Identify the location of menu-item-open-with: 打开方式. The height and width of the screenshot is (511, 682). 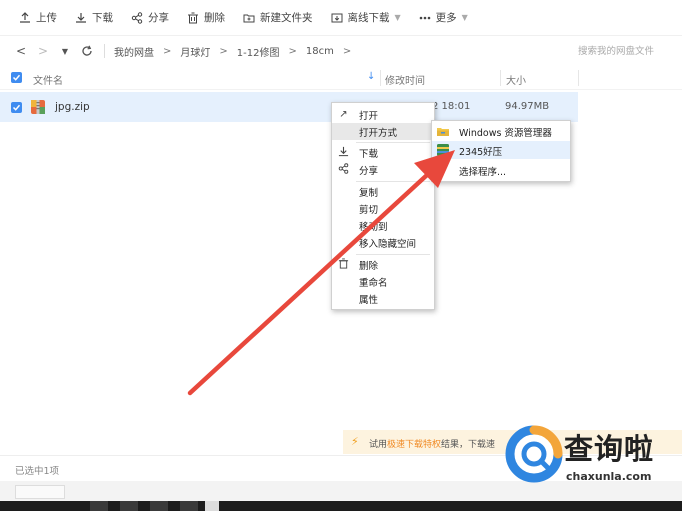
(383, 131).